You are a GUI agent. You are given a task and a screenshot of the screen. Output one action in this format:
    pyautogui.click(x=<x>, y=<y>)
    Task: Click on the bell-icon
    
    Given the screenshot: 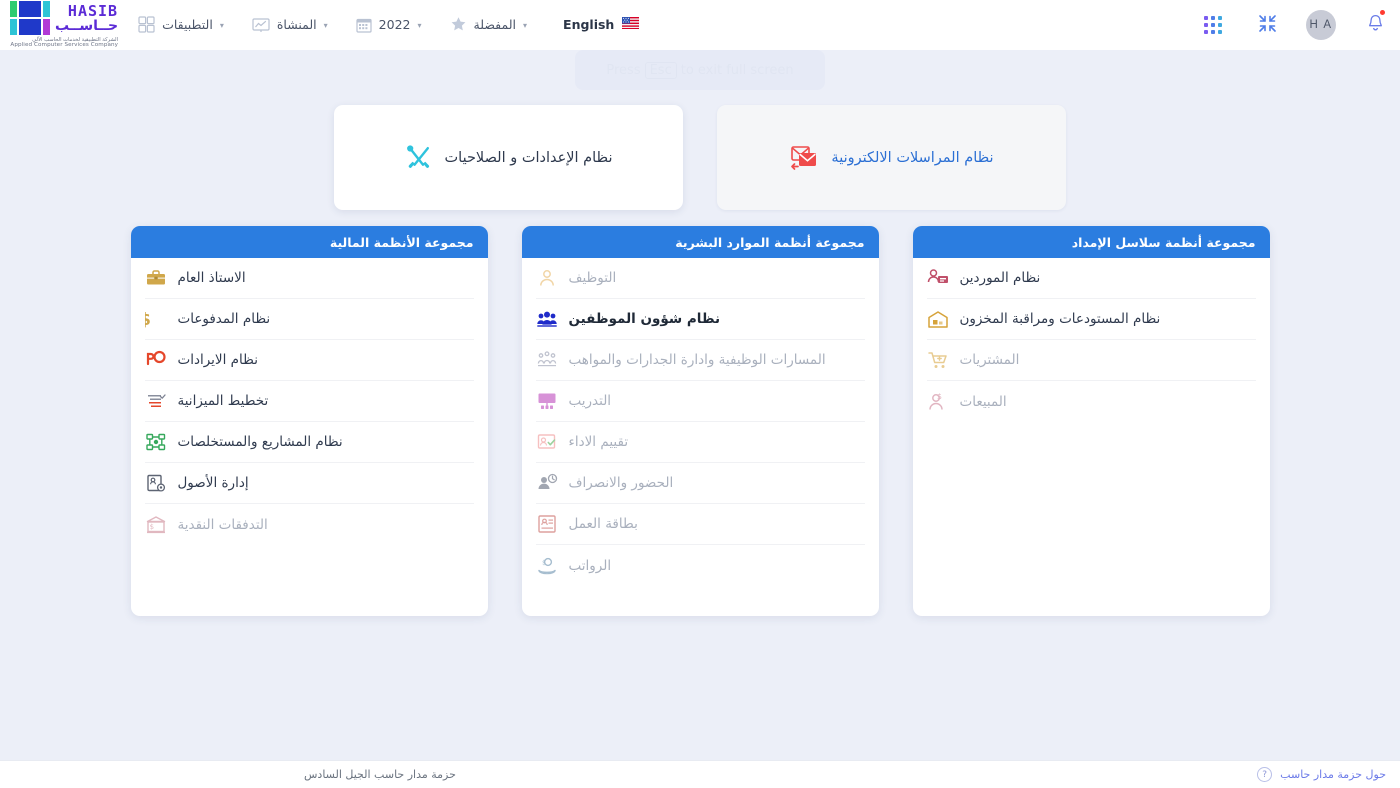 What is the action you would take?
    pyautogui.click(x=1375, y=25)
    